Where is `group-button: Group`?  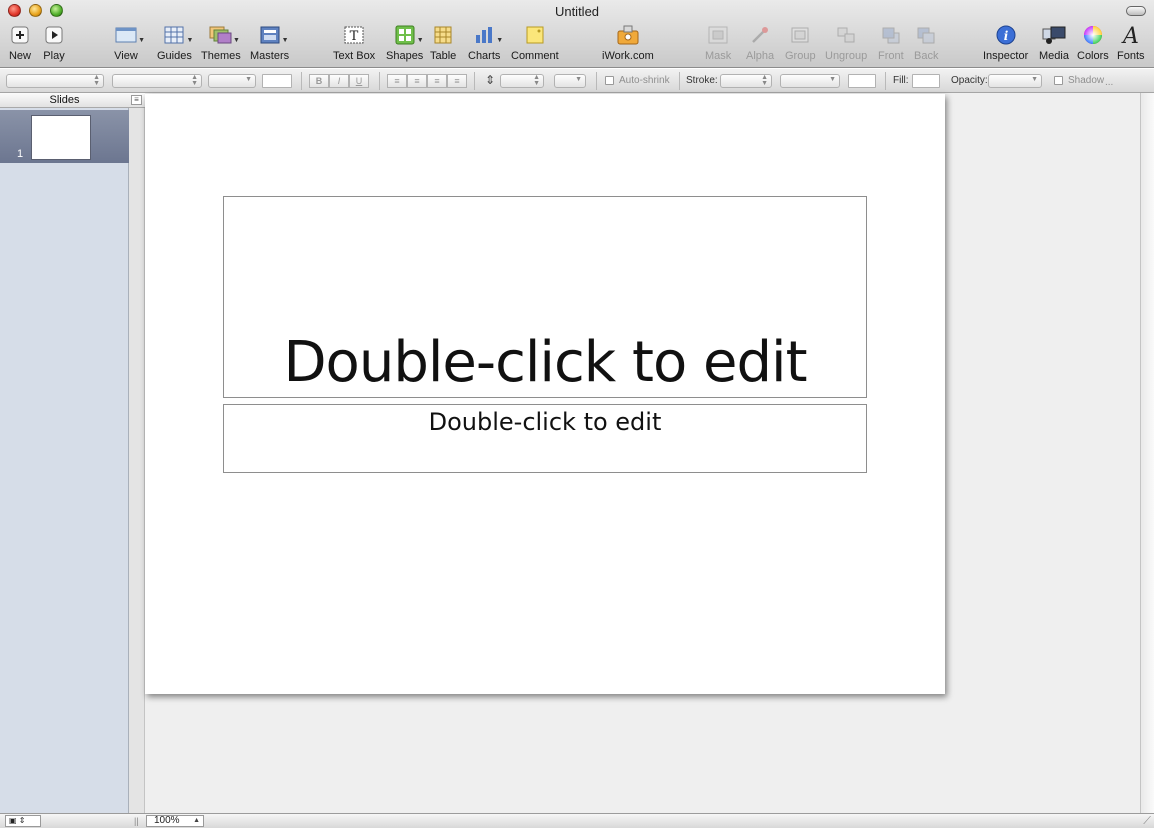 group-button: Group is located at coordinates (800, 43).